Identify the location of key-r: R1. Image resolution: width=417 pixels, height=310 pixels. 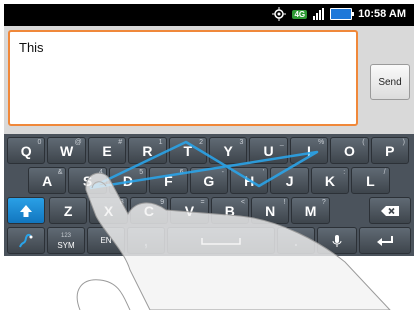
(147, 150).